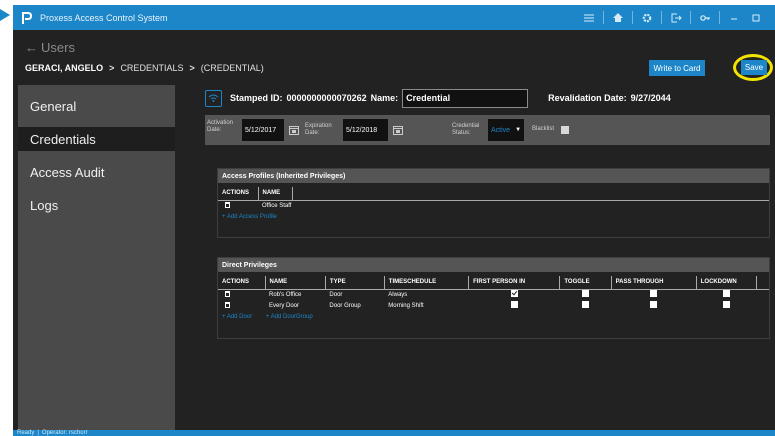 Image resolution: width=775 pixels, height=436 pixels. I want to click on column-actions: ACTIONS, so click(238, 194).